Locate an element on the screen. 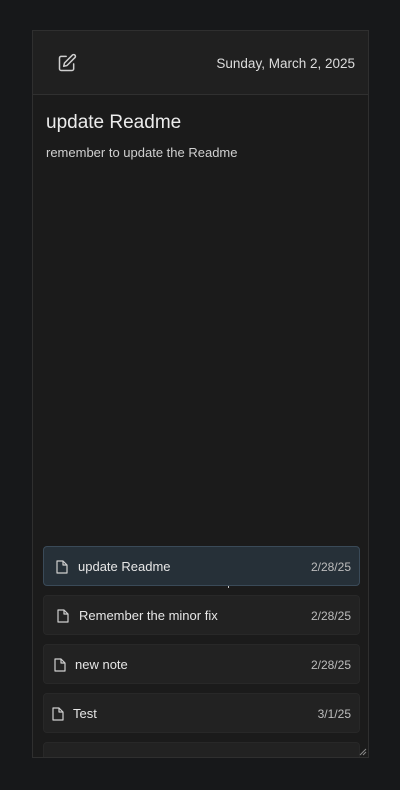  list-item is located at coordinates (201, 749).